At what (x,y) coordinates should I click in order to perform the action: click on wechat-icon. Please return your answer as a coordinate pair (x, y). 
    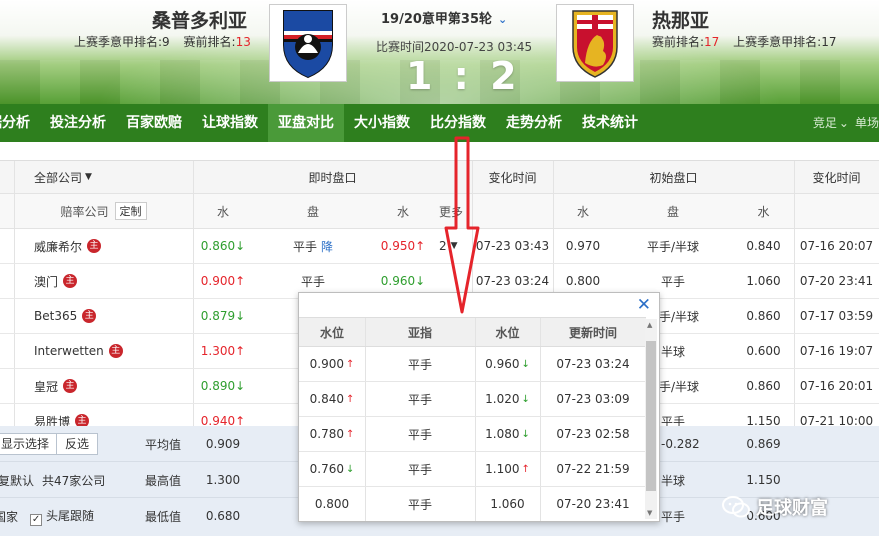
    Looking at the image, I should click on (736, 507).